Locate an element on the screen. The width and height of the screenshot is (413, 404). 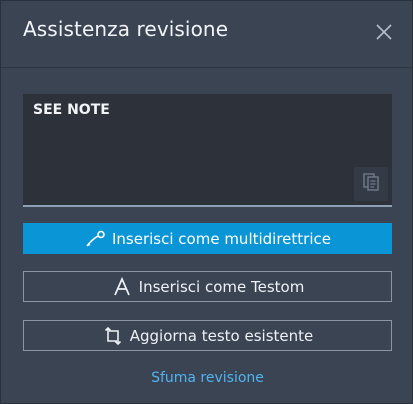
update-text-button: Aggiorna testo esistente is located at coordinates (207, 335).